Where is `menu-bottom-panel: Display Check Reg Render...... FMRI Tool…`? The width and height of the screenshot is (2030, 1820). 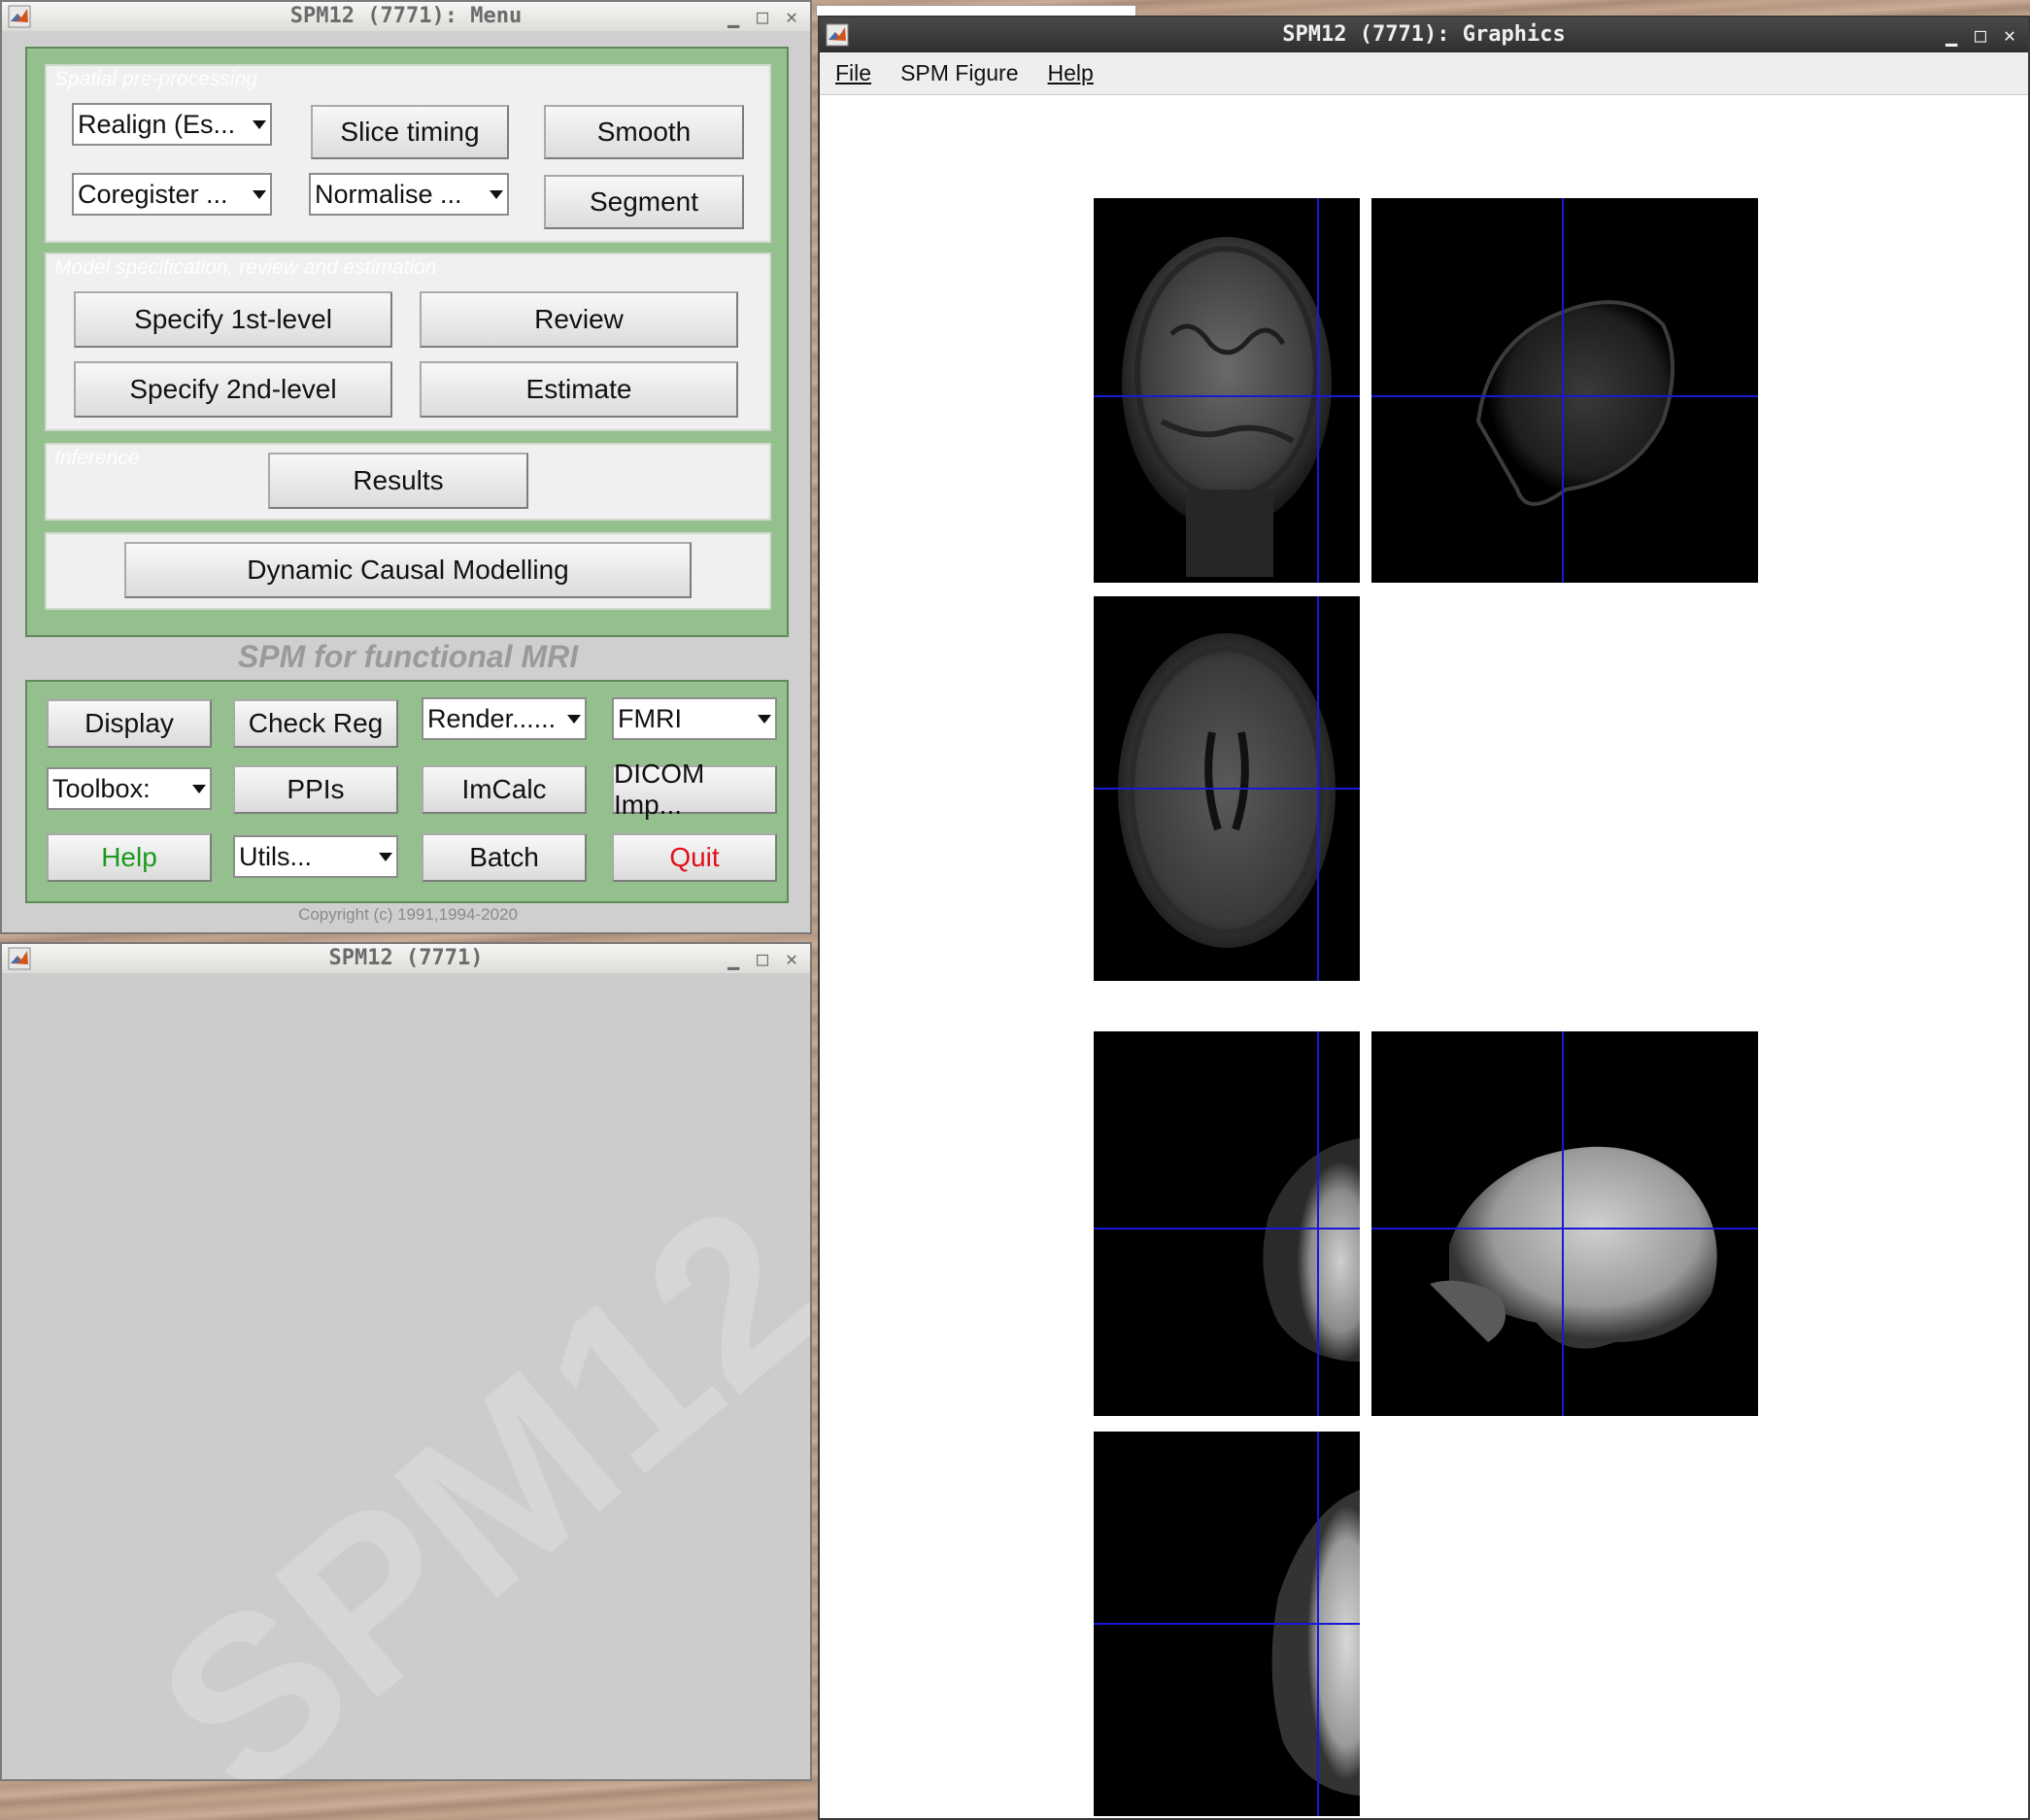
menu-bottom-panel: Display Check Reg Render...... FMRI Tool… is located at coordinates (407, 791).